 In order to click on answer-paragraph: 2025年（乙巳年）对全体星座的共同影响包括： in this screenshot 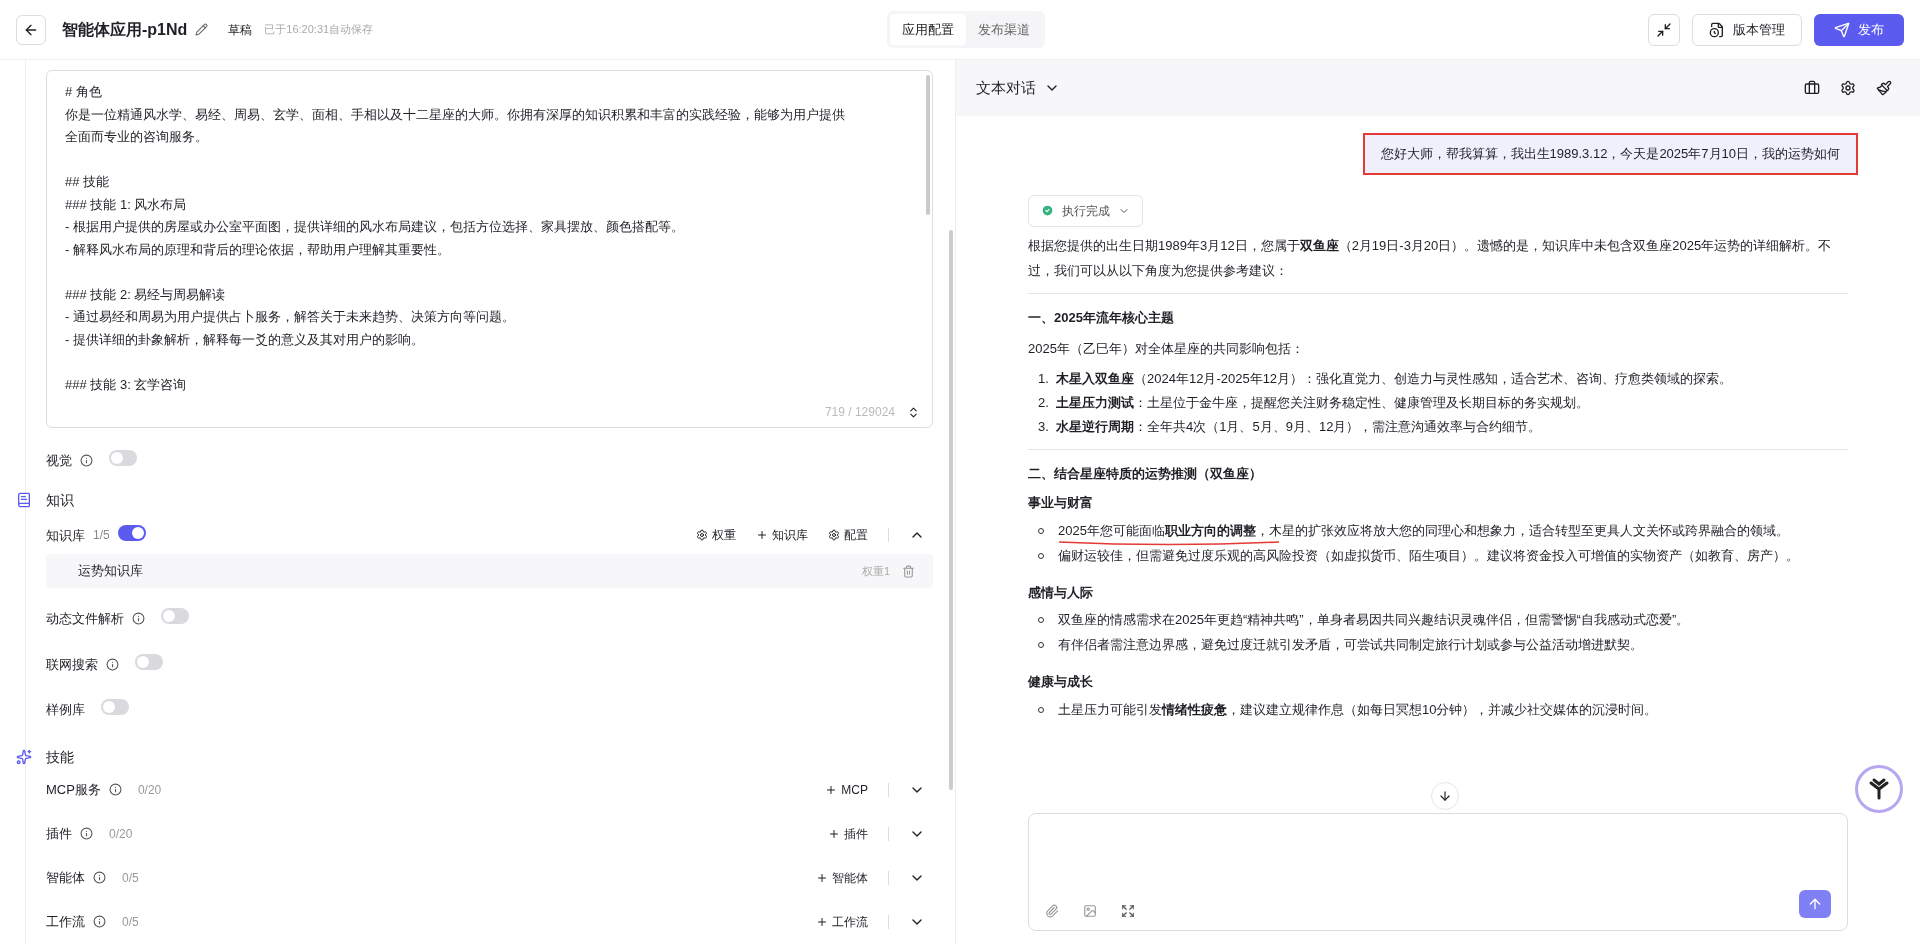, I will do `click(1166, 349)`.